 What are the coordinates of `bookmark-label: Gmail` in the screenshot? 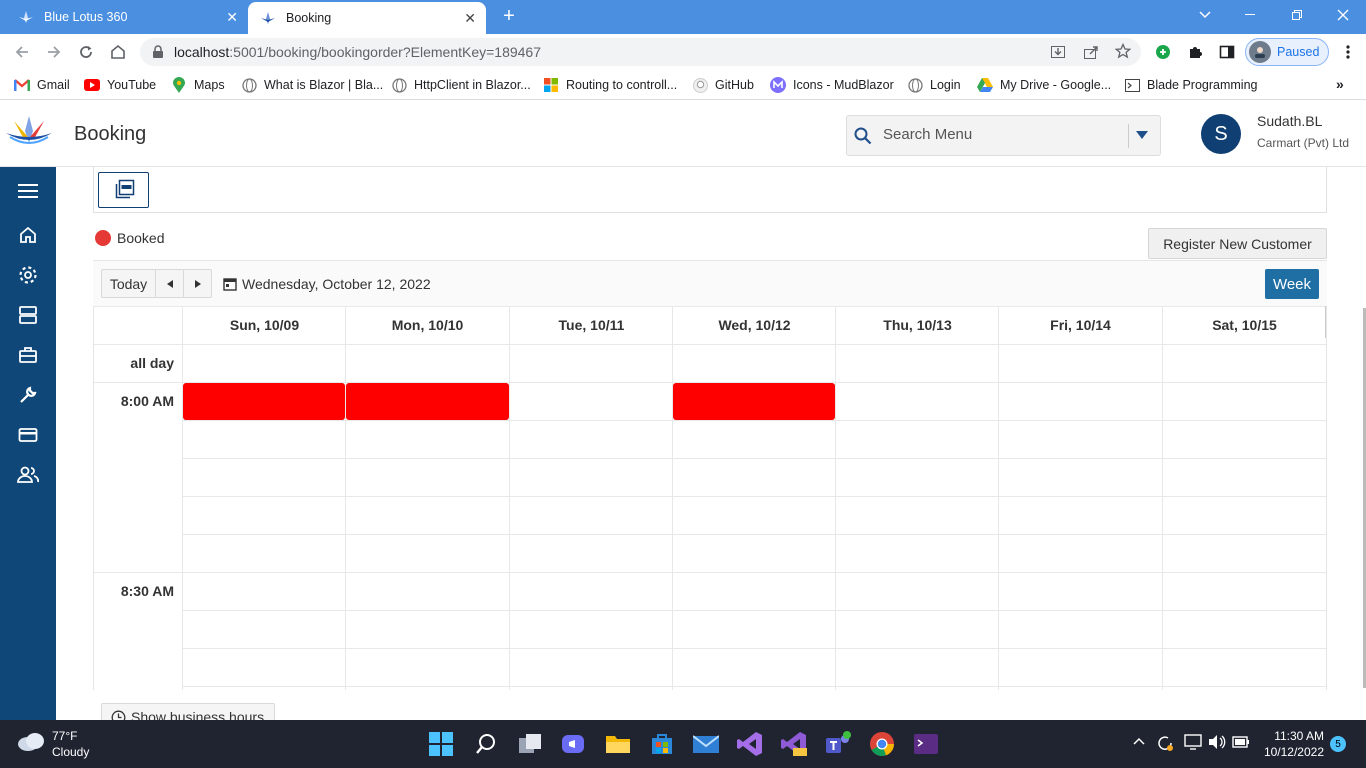 It's located at (53, 85).